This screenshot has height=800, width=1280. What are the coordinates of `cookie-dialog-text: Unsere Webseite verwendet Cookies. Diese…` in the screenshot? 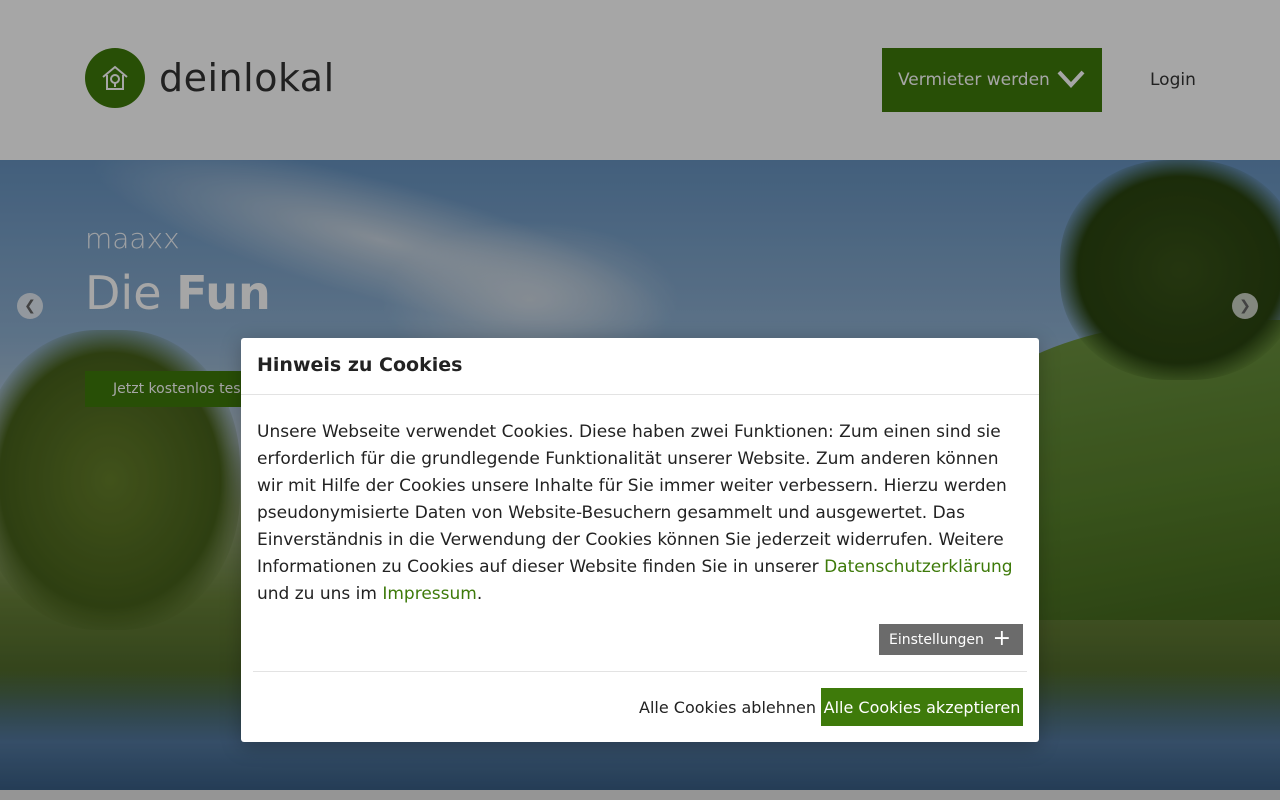 It's located at (635, 513).